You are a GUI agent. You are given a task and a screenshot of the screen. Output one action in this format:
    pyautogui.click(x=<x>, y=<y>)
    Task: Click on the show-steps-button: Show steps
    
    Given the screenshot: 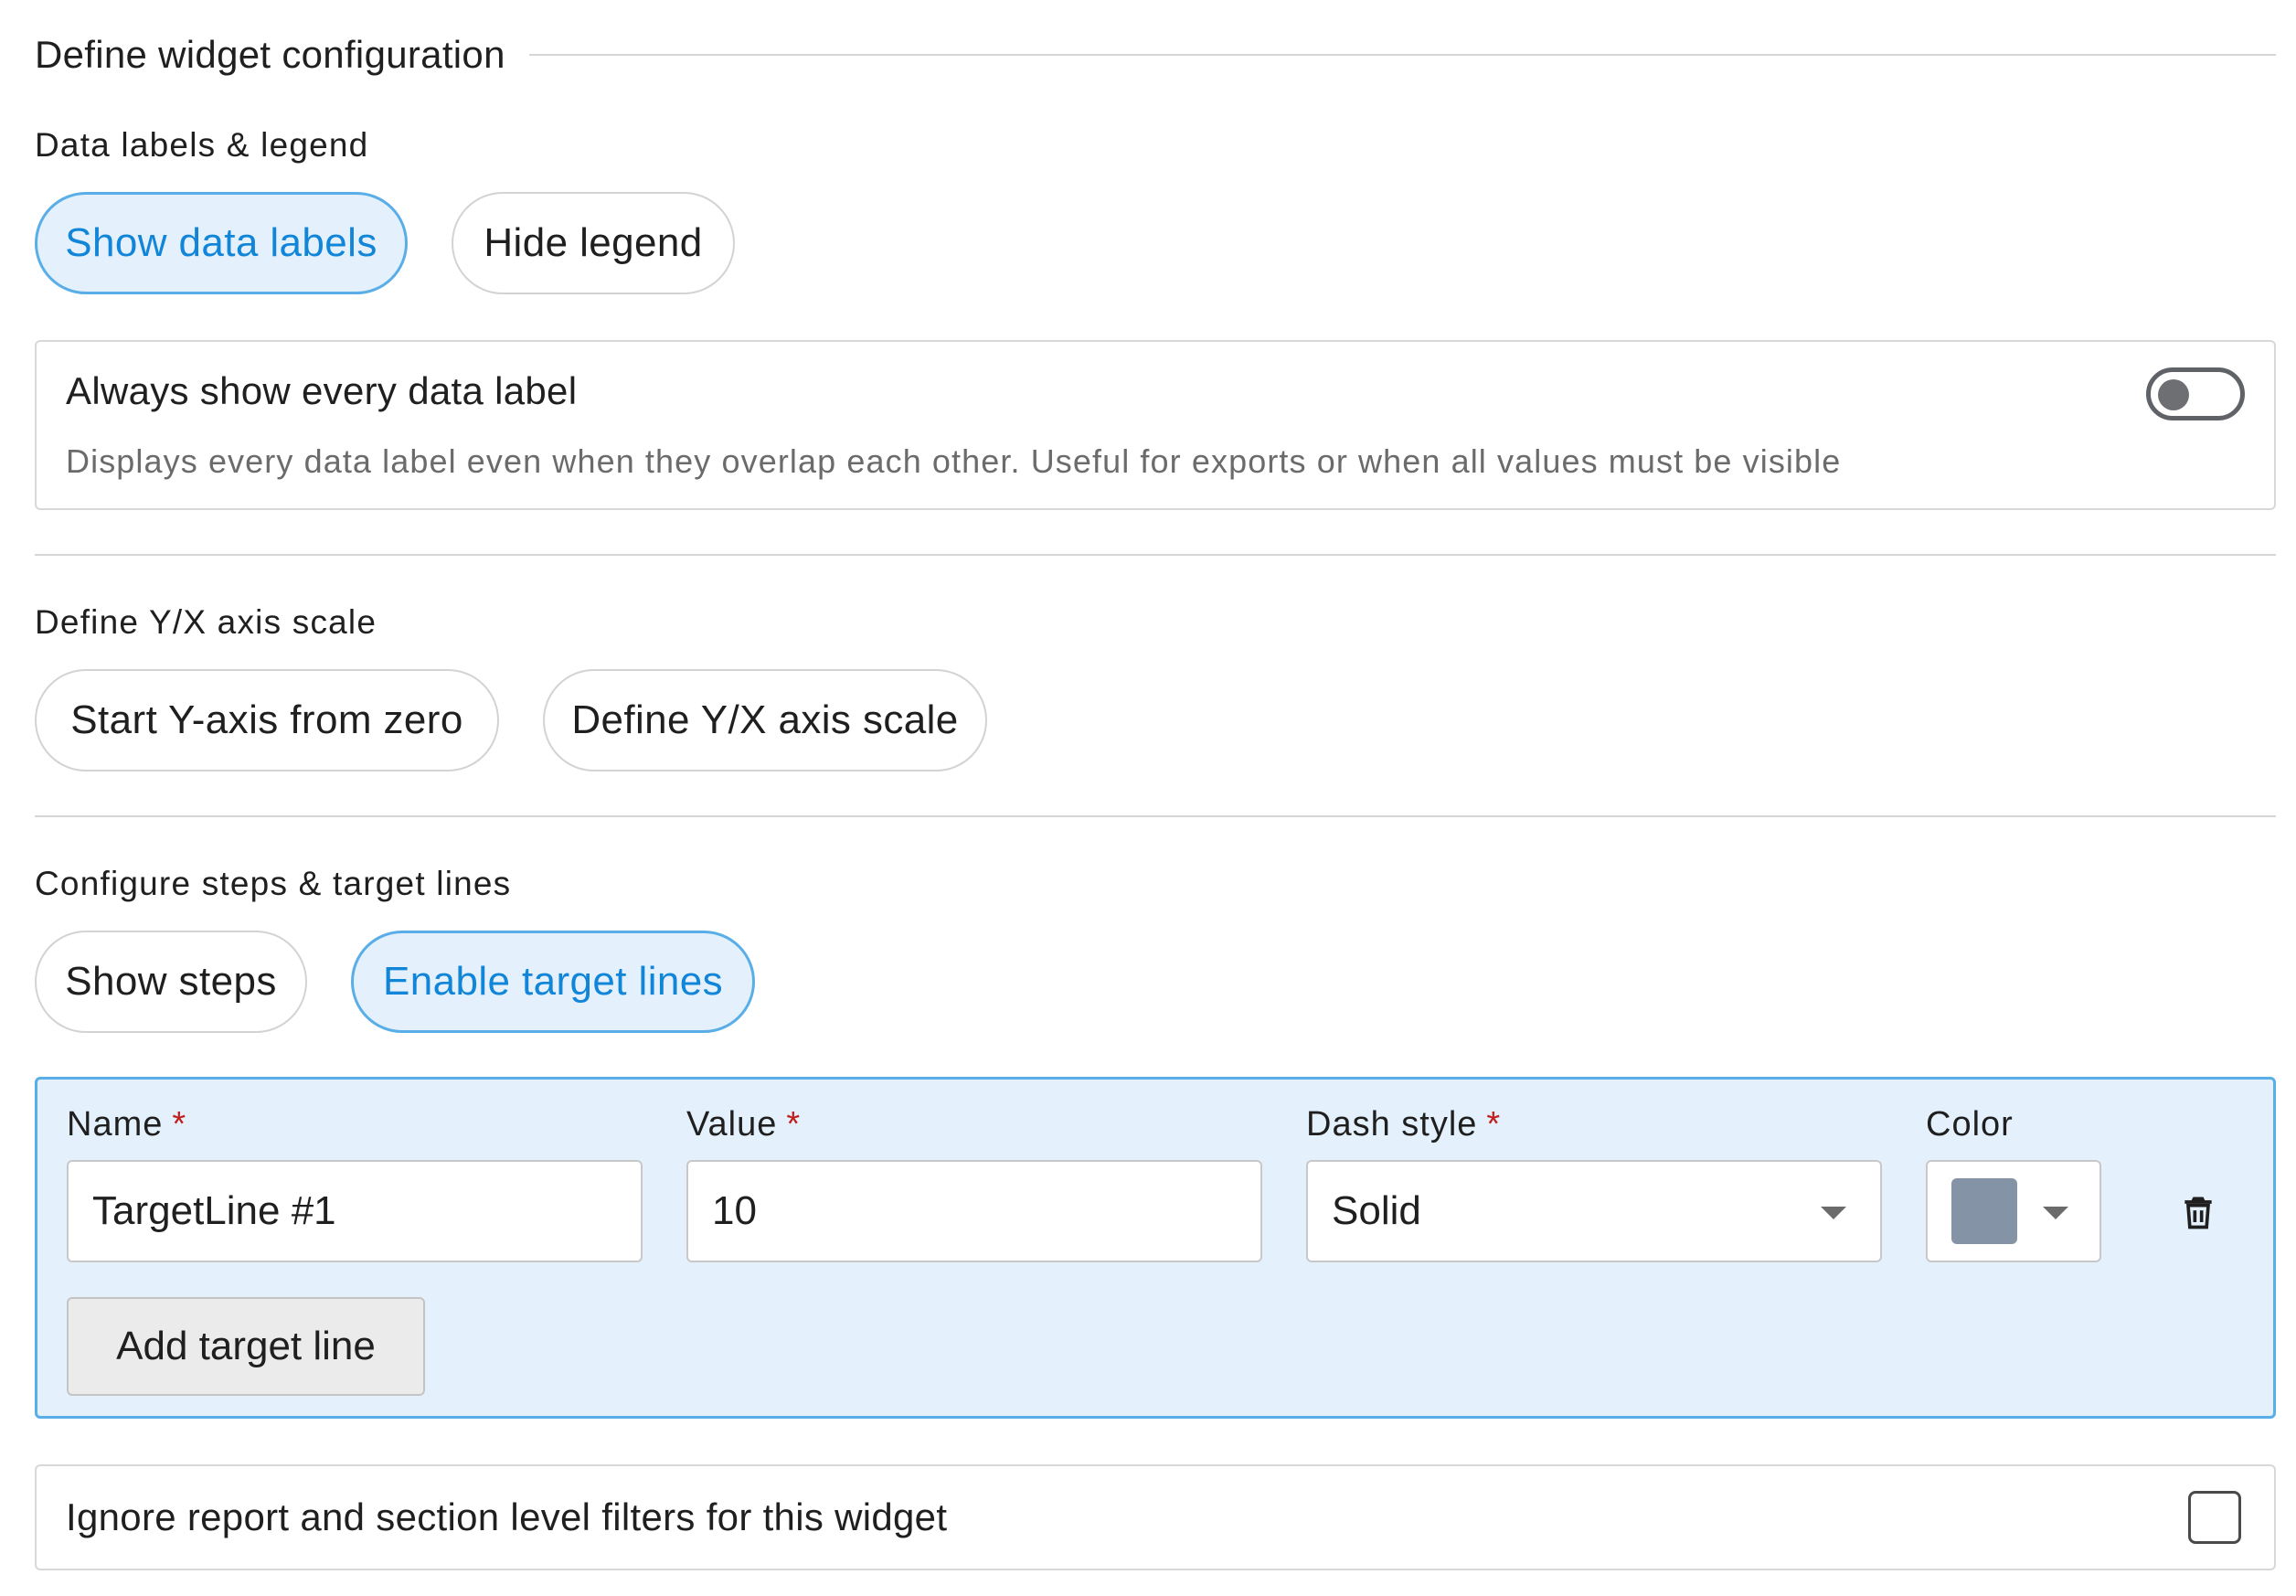 What is the action you would take?
    pyautogui.click(x=171, y=982)
    